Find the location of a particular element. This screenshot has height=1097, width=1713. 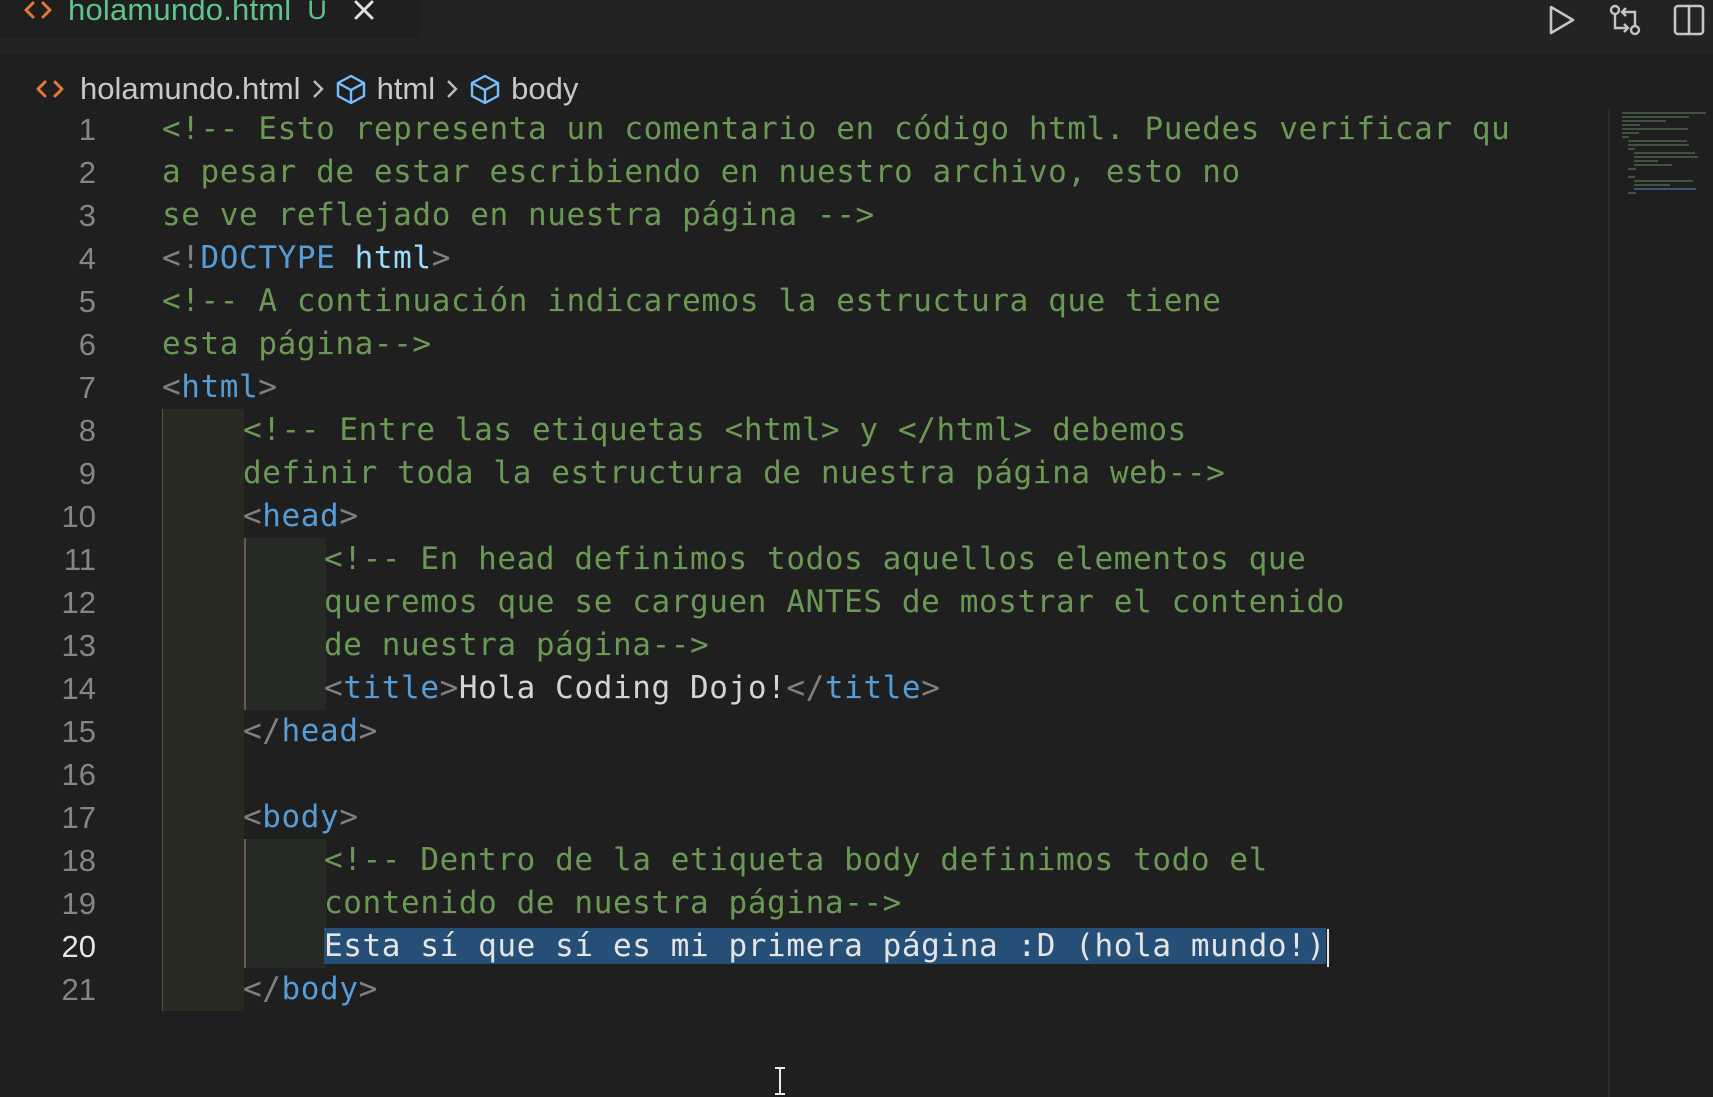

code-line: 16 is located at coordinates (804, 774).